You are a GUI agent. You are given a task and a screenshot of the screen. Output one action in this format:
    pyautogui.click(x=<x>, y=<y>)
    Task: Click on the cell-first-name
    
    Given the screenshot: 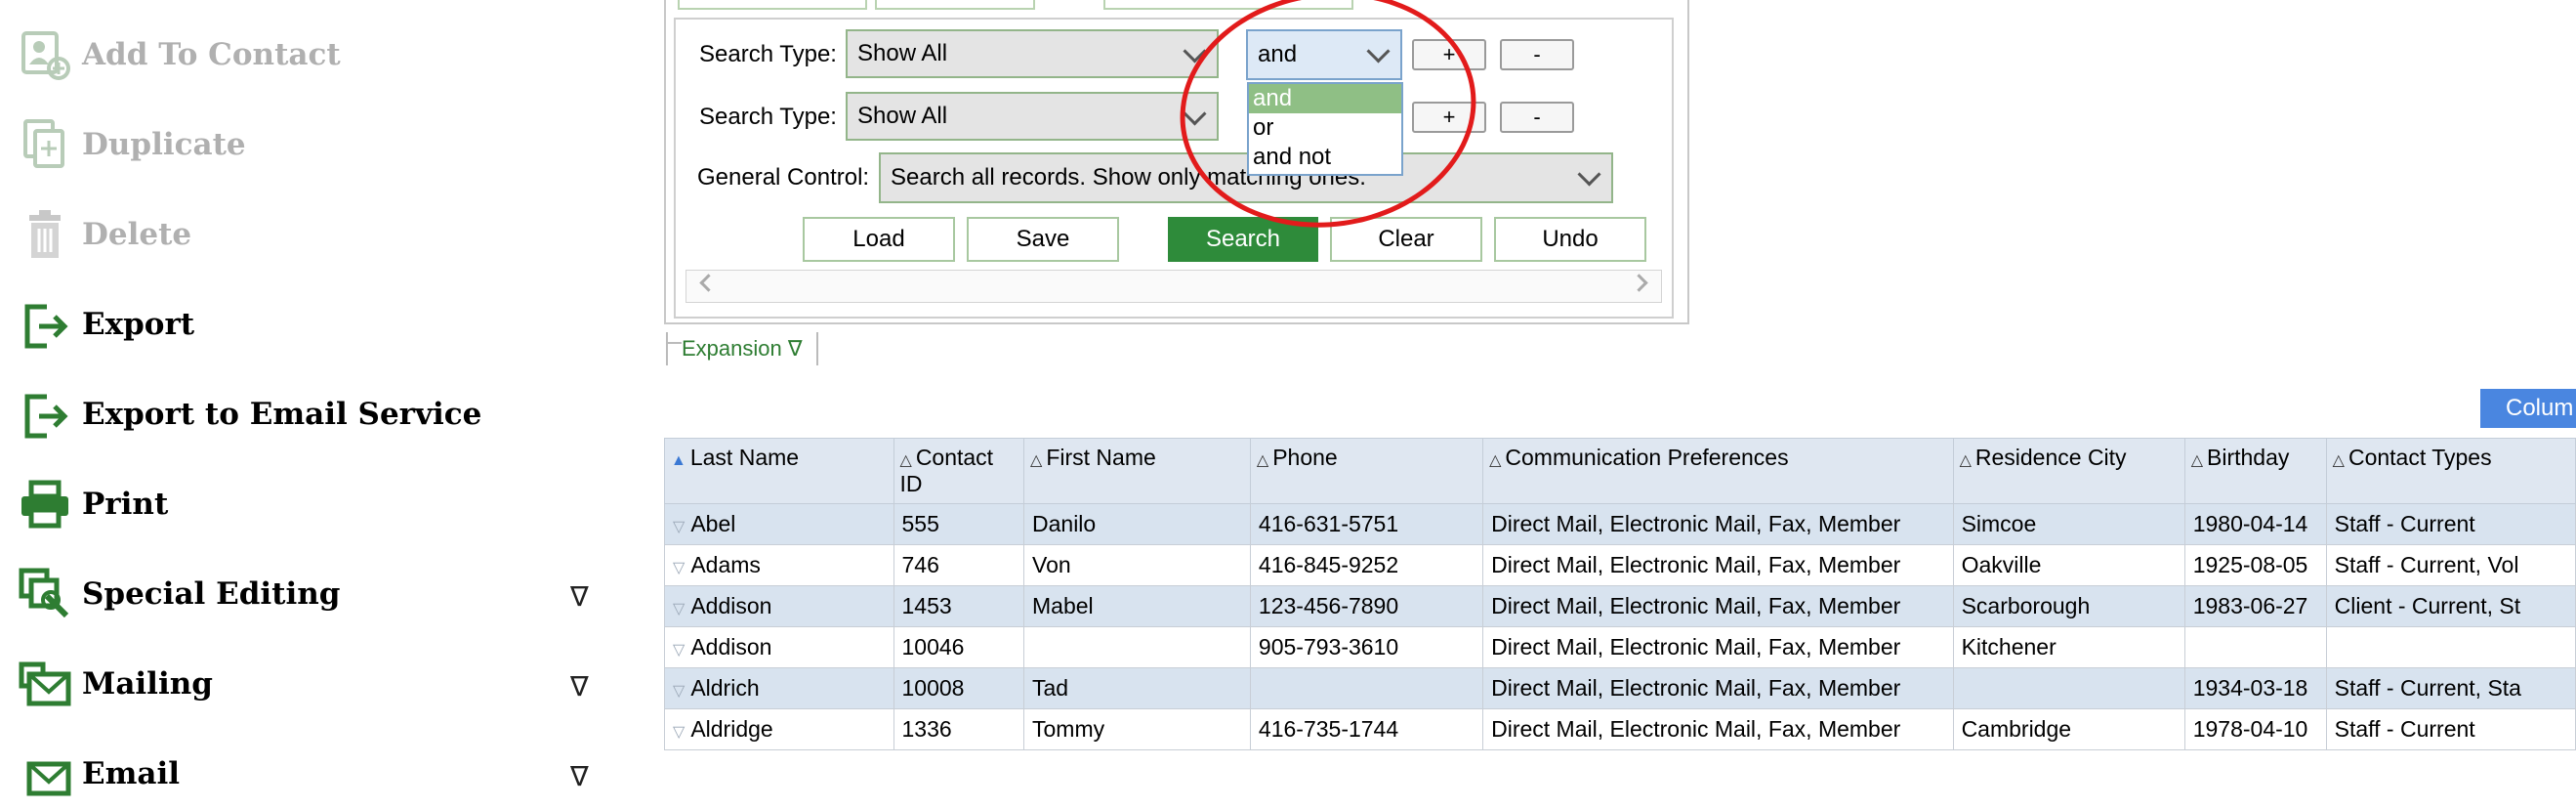 What is the action you would take?
    pyautogui.click(x=1137, y=647)
    